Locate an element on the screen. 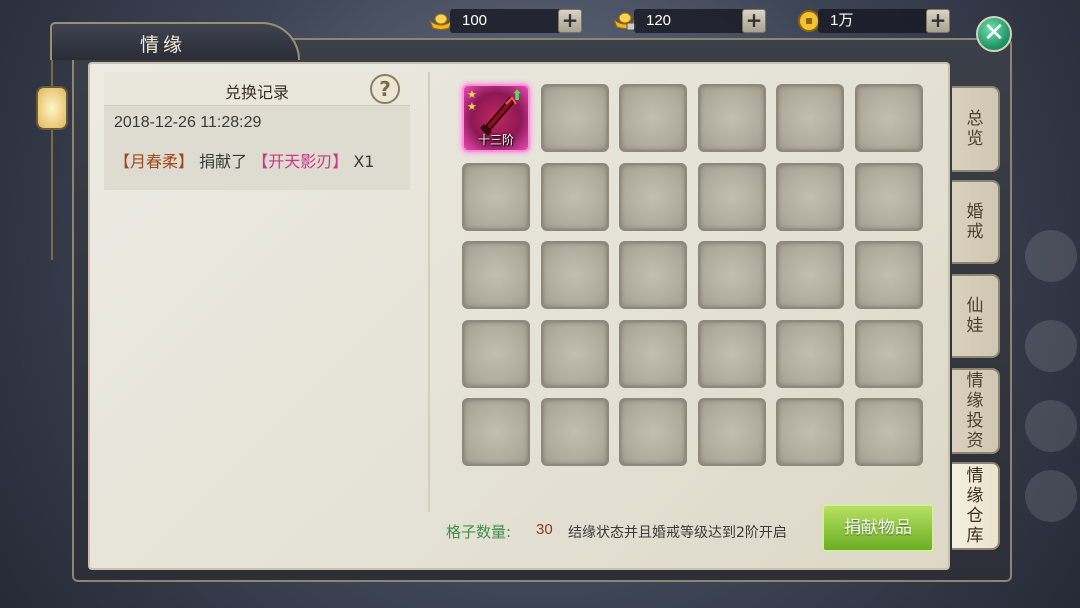 The width and height of the screenshot is (1080, 608). tab-fairy-child: 仙娃 is located at coordinates (976, 316).